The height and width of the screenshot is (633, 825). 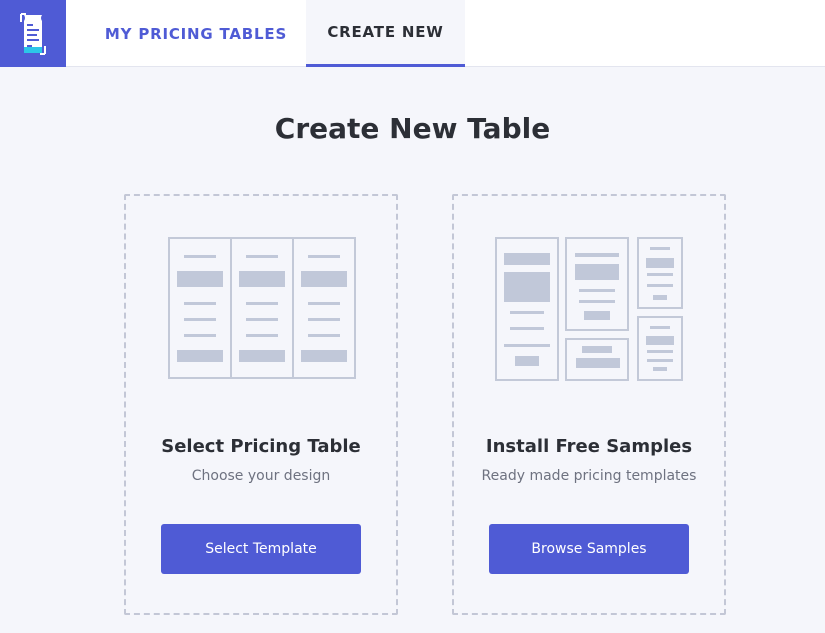 I want to click on browse-samples-button: Browse Samples, so click(x=589, y=549).